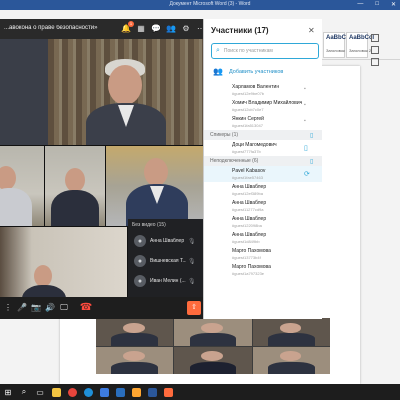 This screenshot has width=400, height=400. I want to click on participant-row: Марго Пахомова #guest1a797323e, so click(263, 270).